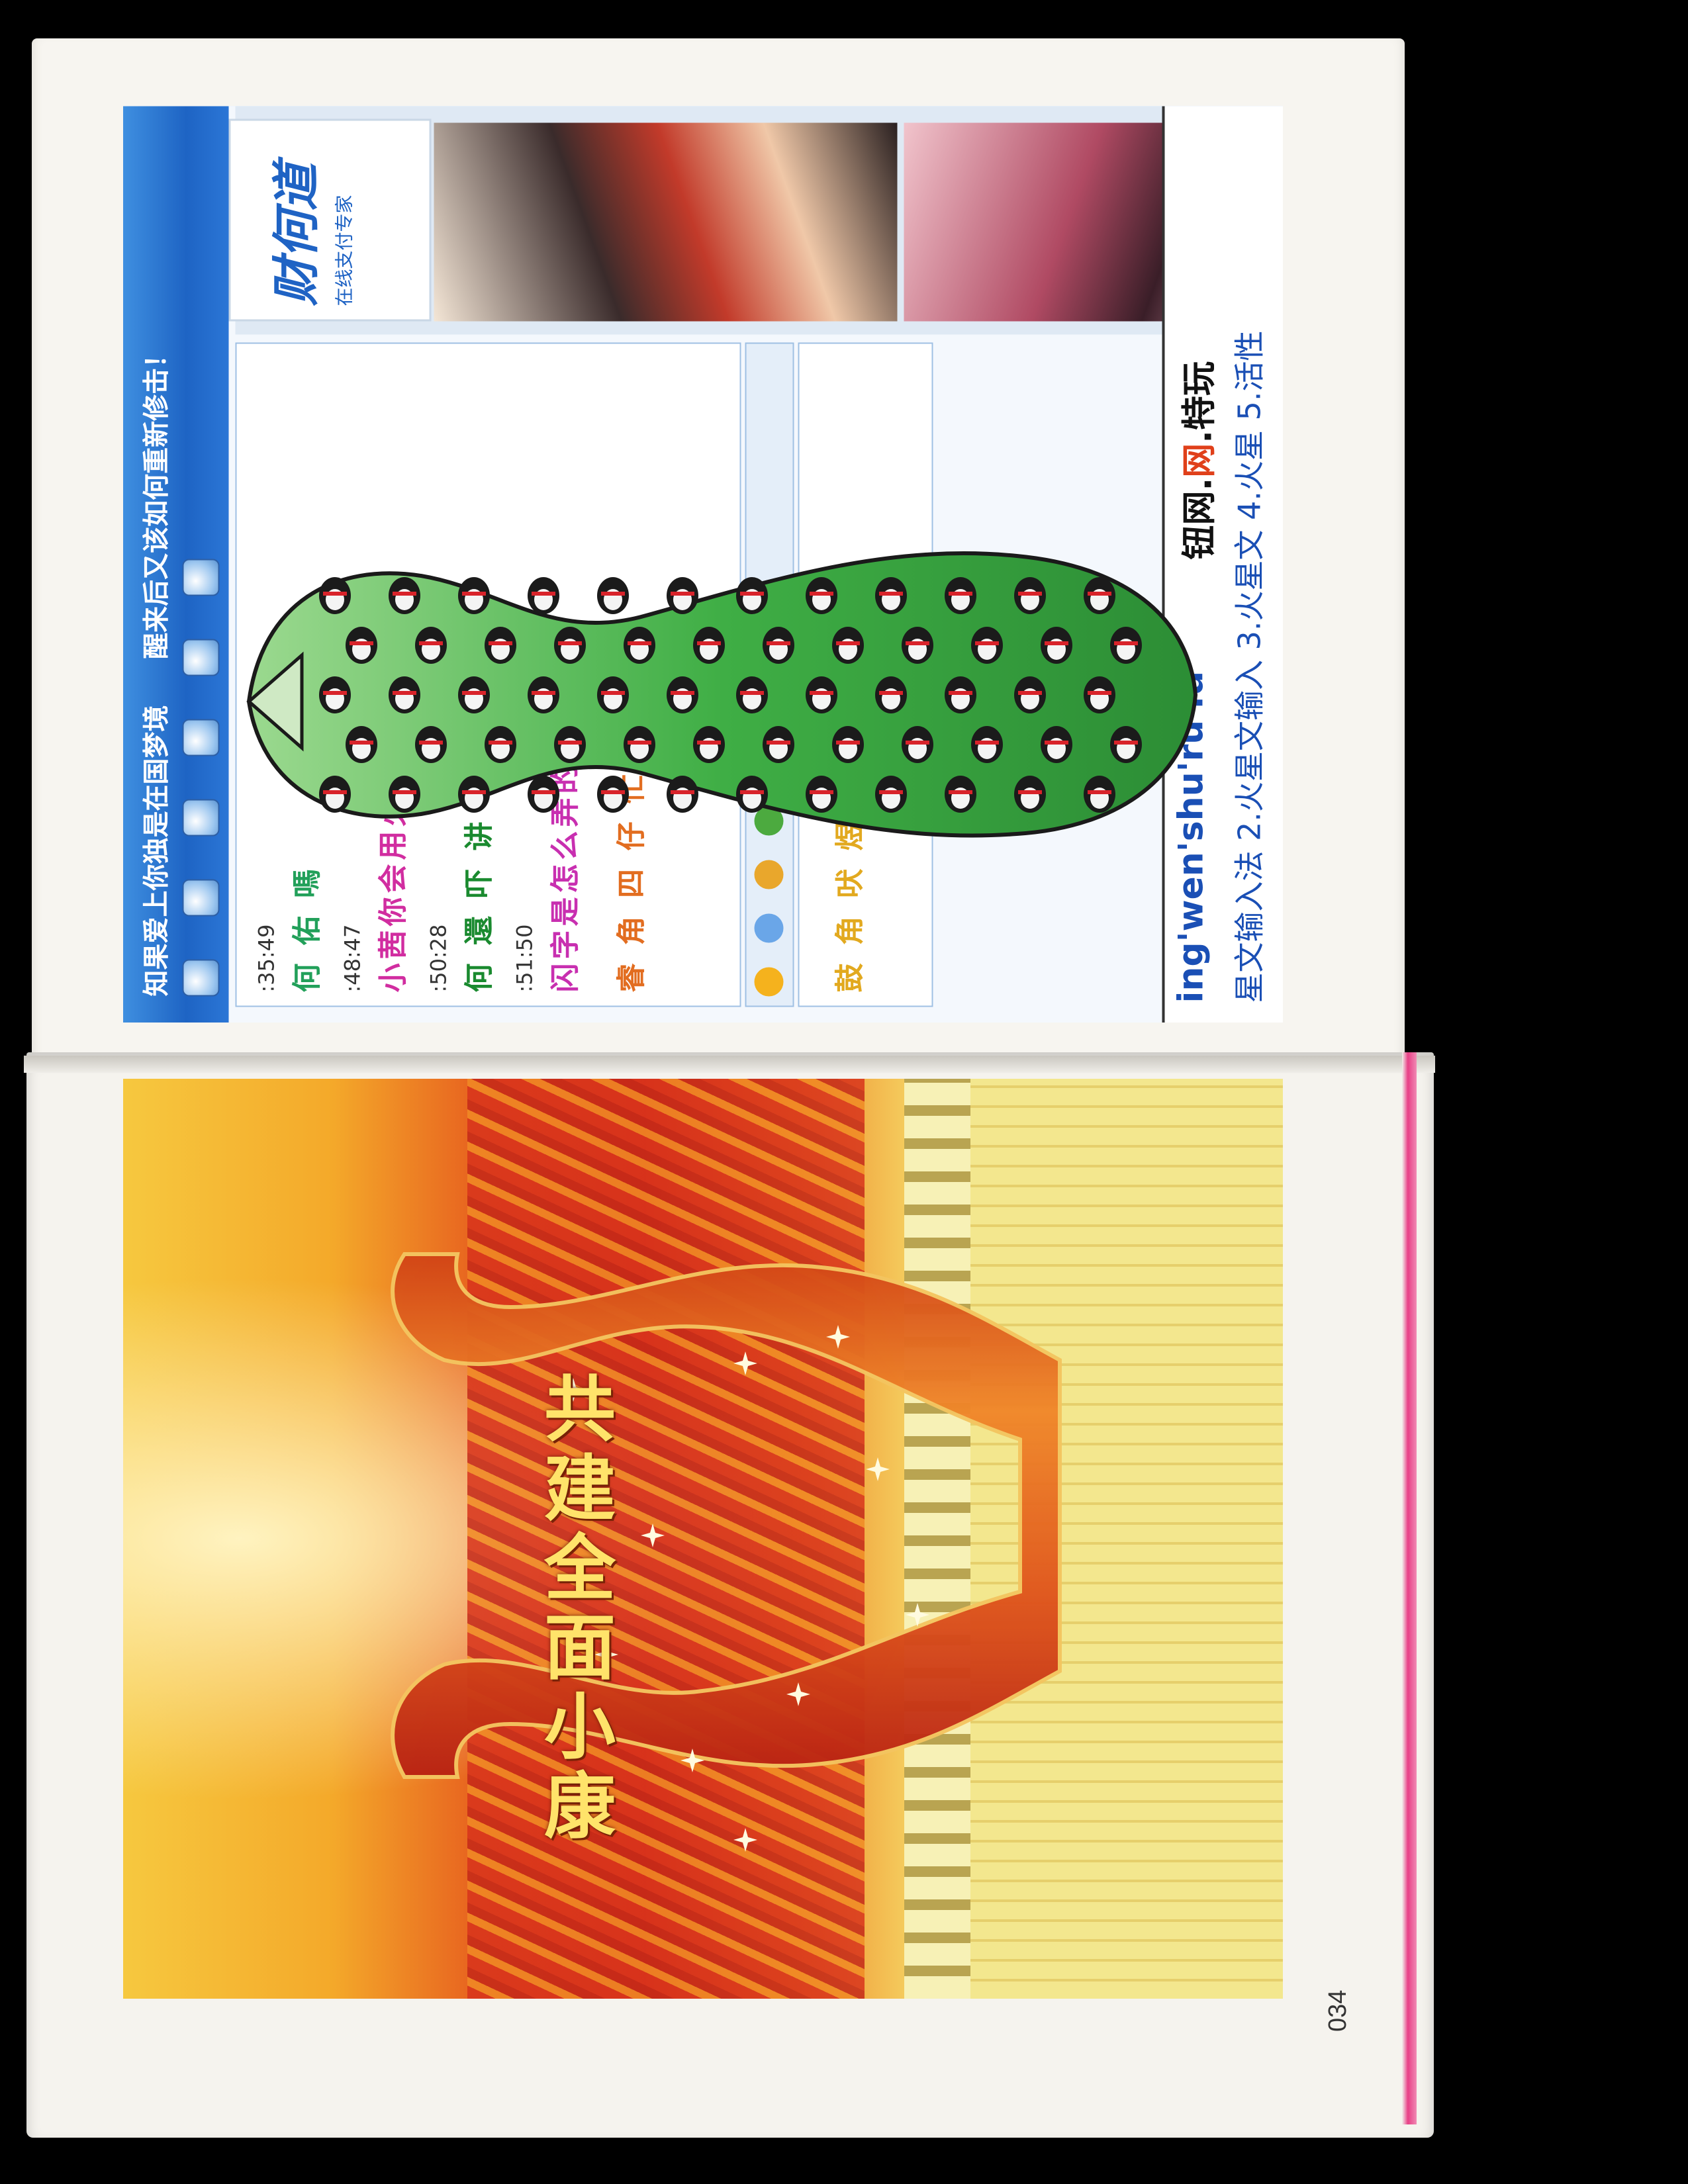  Describe the element at coordinates (666, 222) in the screenshot. I see `fashion-illustration` at that location.